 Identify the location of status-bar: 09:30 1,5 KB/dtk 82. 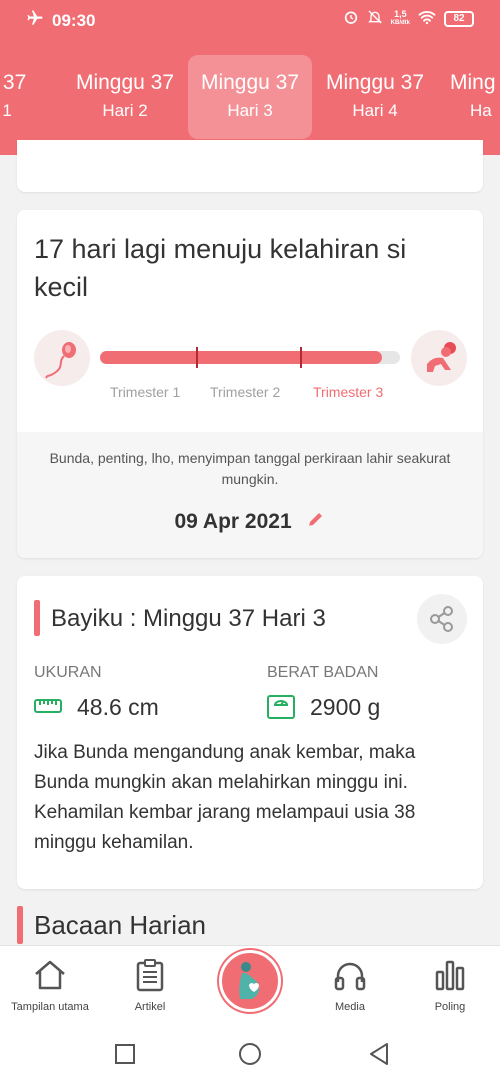
(250, 20).